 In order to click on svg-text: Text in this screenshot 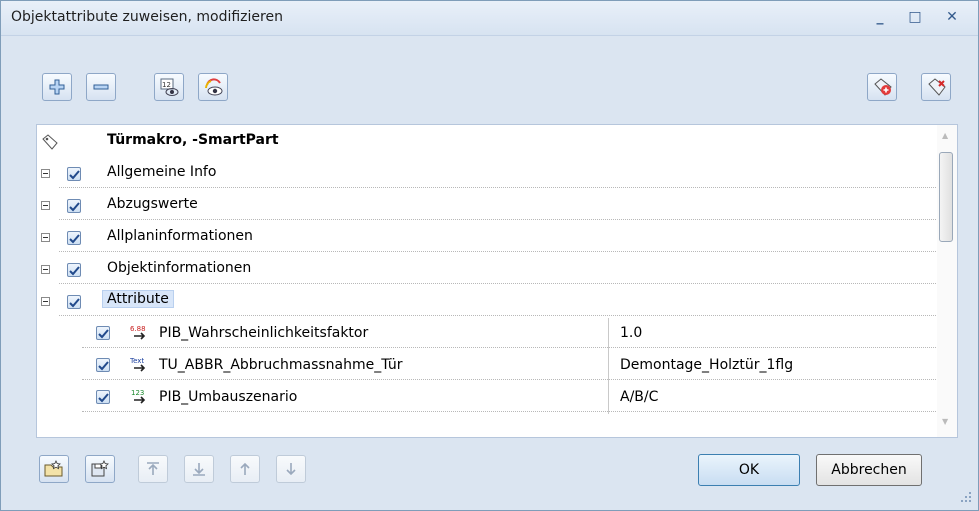, I will do `click(137, 361)`.